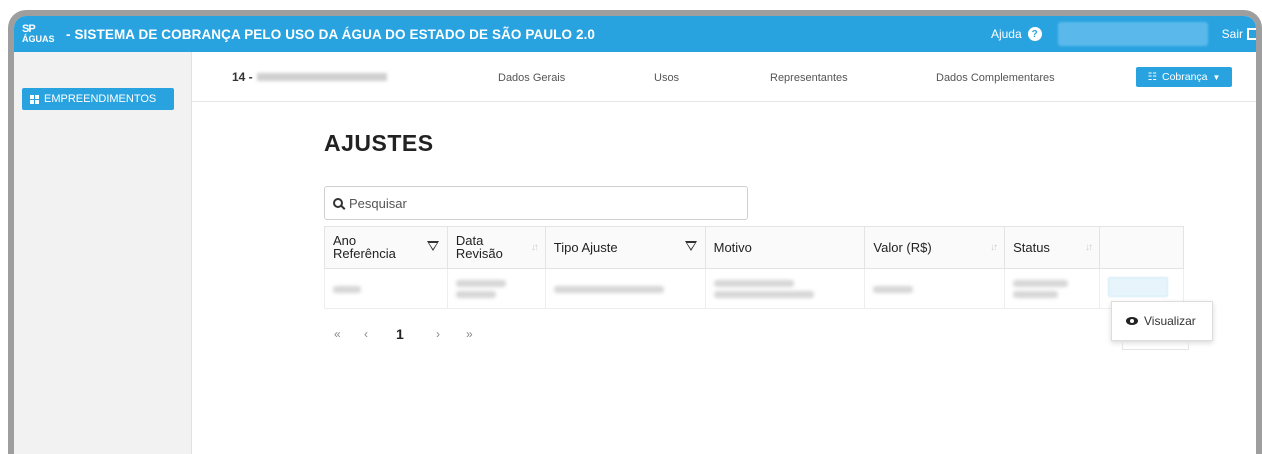 The image size is (1262, 454). I want to click on column-ano-referencia: Ano Referência, so click(386, 247).